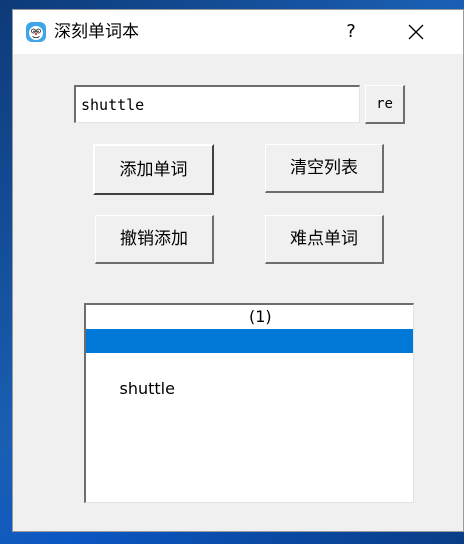 This screenshot has height=544, width=464. Describe the element at coordinates (249, 375) in the screenshot. I see `list-item: shuttle` at that location.